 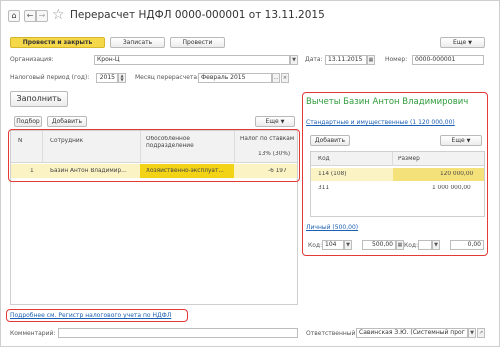 What do you see at coordinates (371, 60) in the screenshot?
I see `calendar-icon: ▦` at bounding box center [371, 60].